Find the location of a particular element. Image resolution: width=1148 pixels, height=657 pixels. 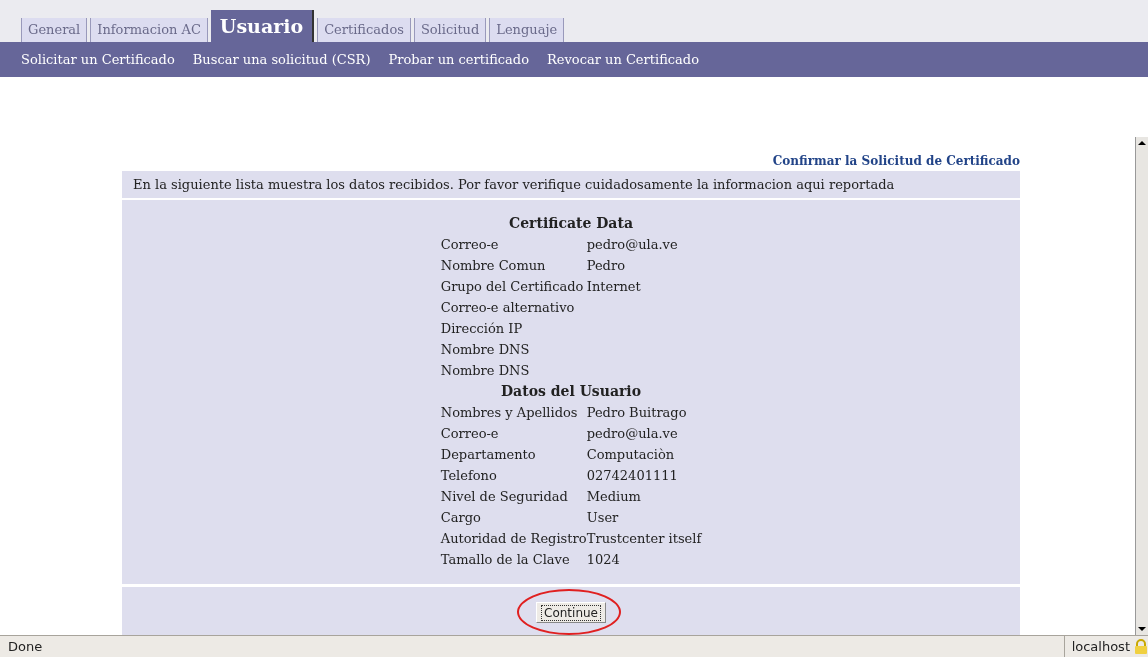

field-label: Telefono is located at coordinates (469, 476).